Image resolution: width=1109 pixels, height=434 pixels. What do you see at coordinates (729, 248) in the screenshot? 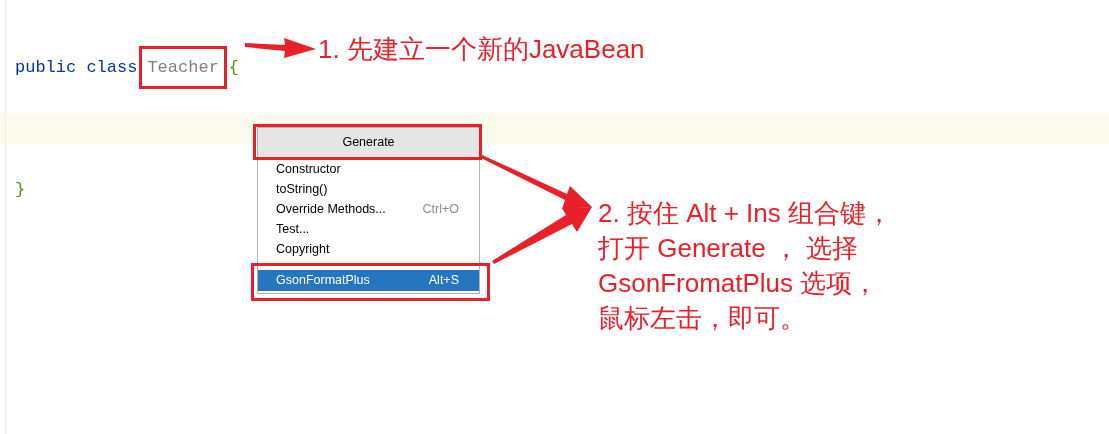
I see `annotation-text: 打开 Generate ， 选择` at bounding box center [729, 248].